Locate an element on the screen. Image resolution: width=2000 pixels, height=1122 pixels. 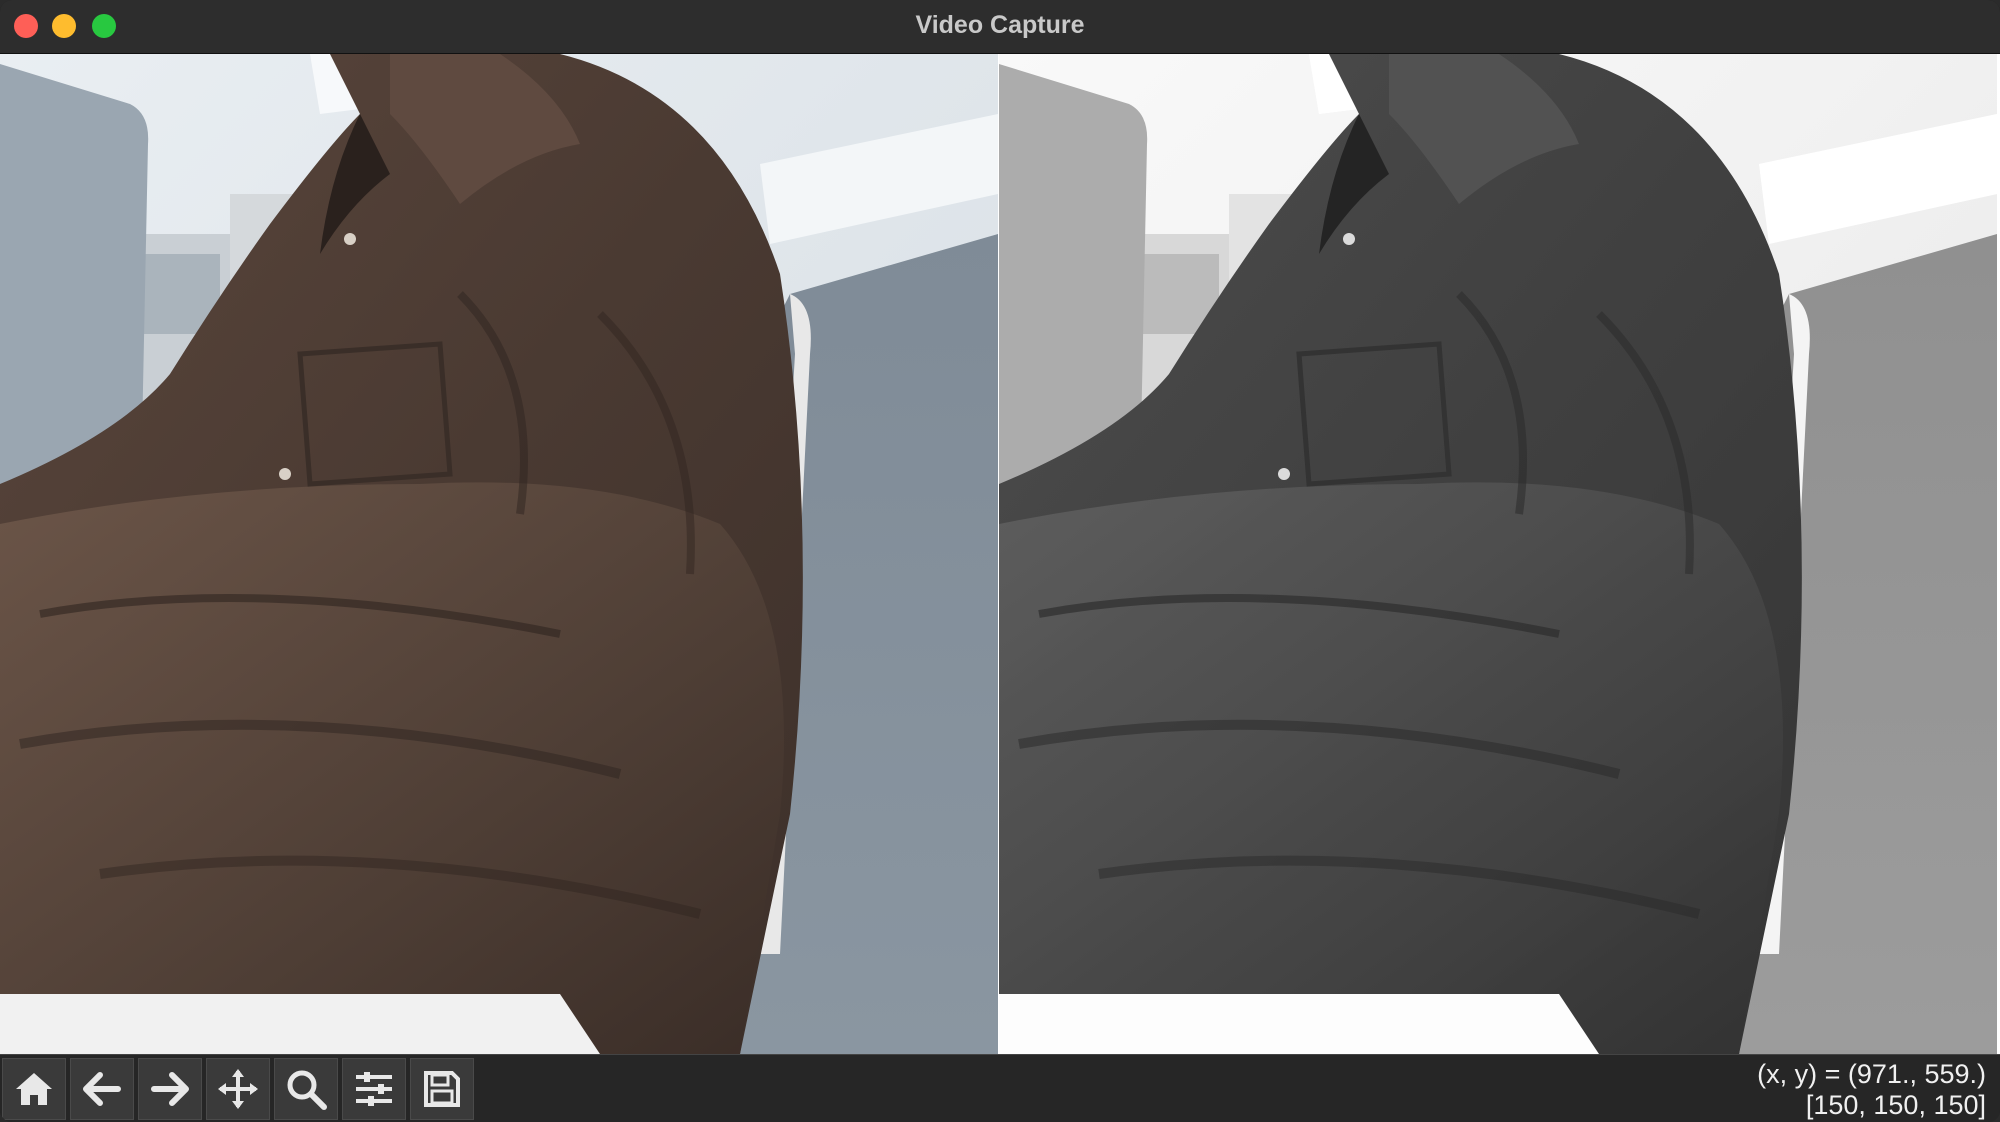
home-button is located at coordinates (34, 1089).